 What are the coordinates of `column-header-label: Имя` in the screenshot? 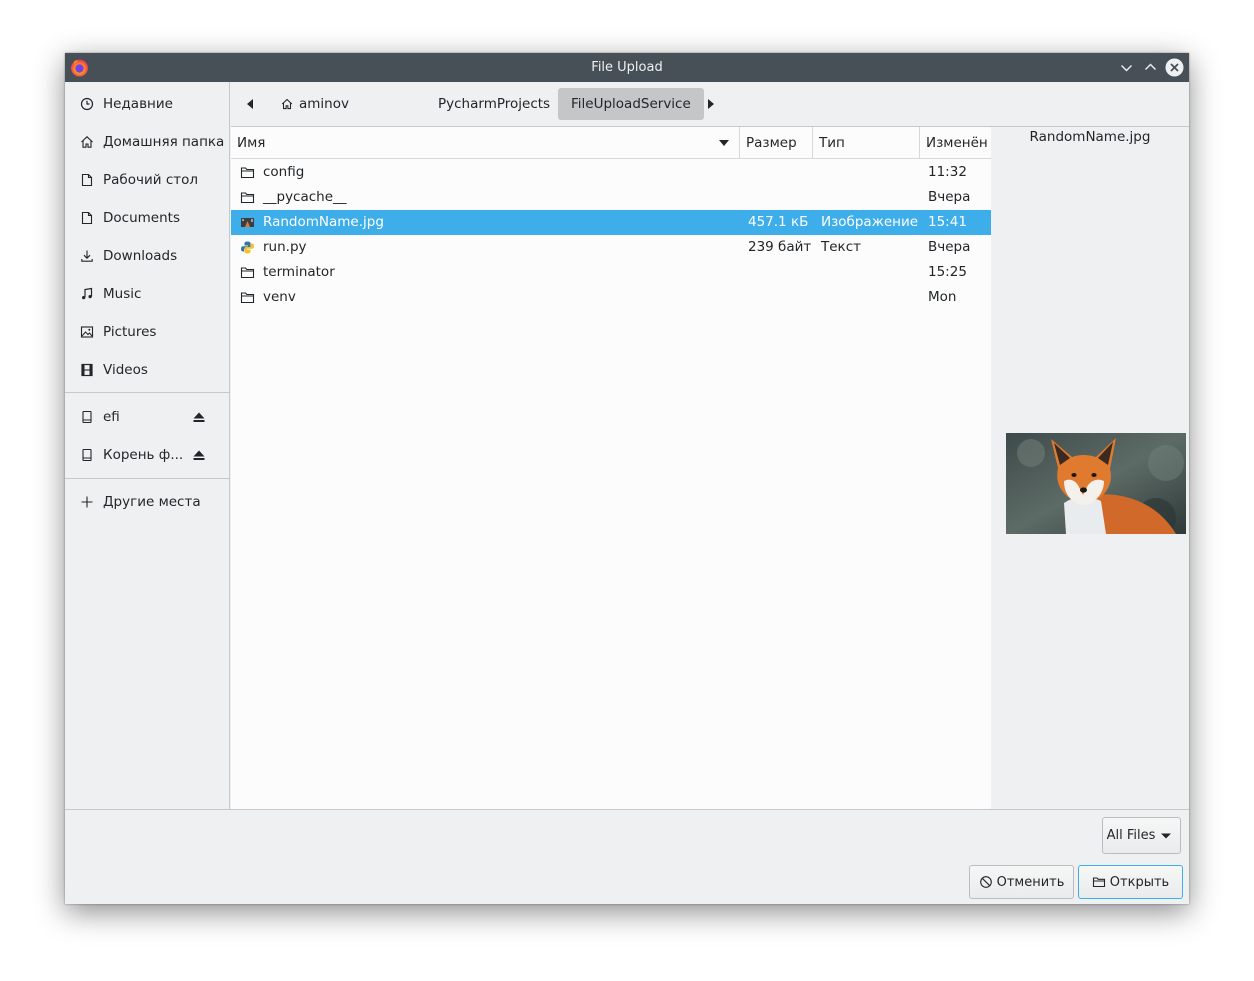 It's located at (251, 143).